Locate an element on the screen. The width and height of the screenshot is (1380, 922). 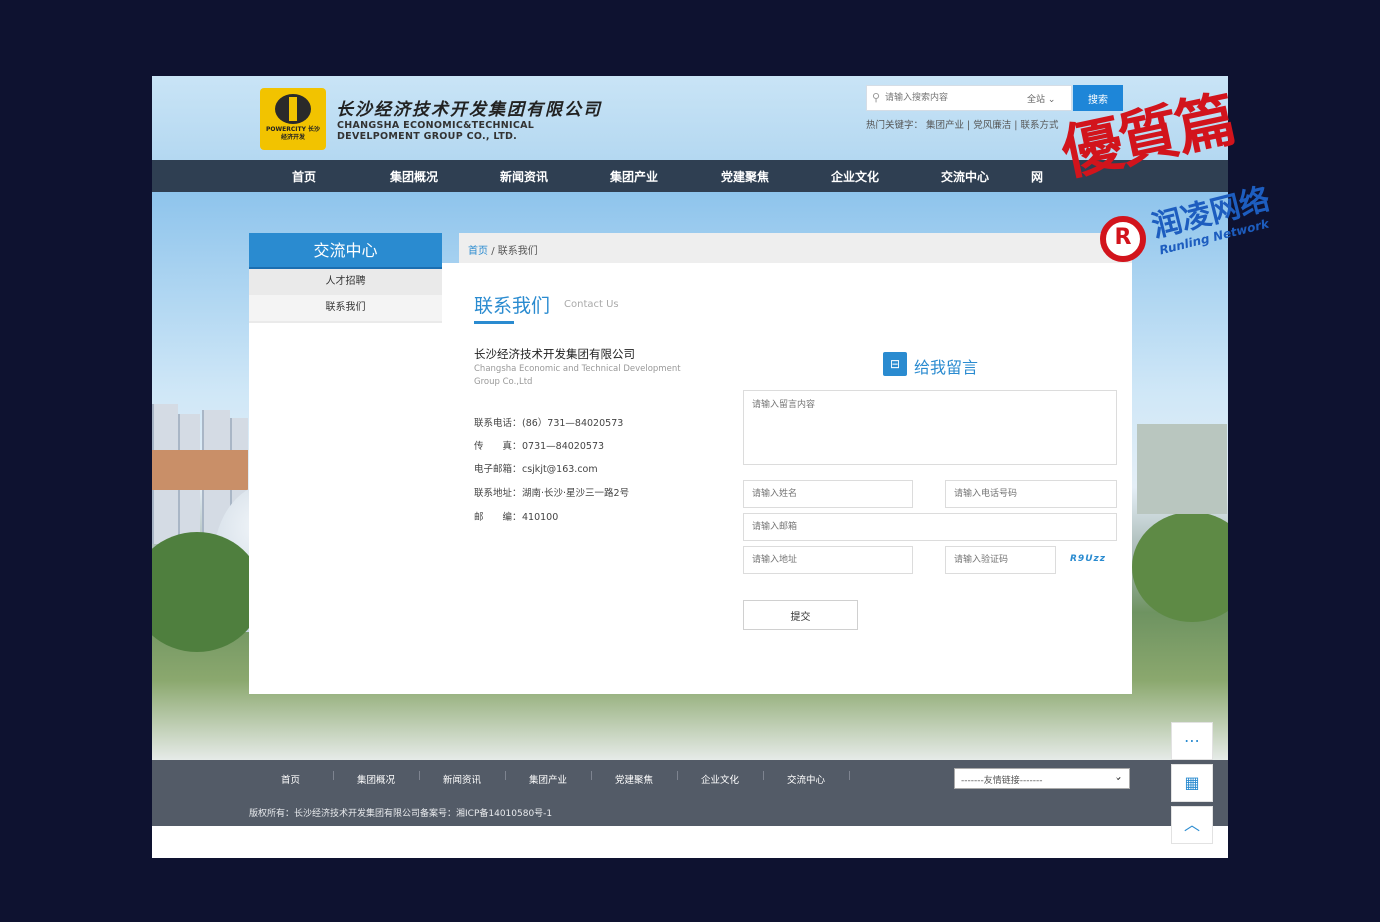
contact-row-postcode: 邮 编：410100 is located at coordinates (516, 516).